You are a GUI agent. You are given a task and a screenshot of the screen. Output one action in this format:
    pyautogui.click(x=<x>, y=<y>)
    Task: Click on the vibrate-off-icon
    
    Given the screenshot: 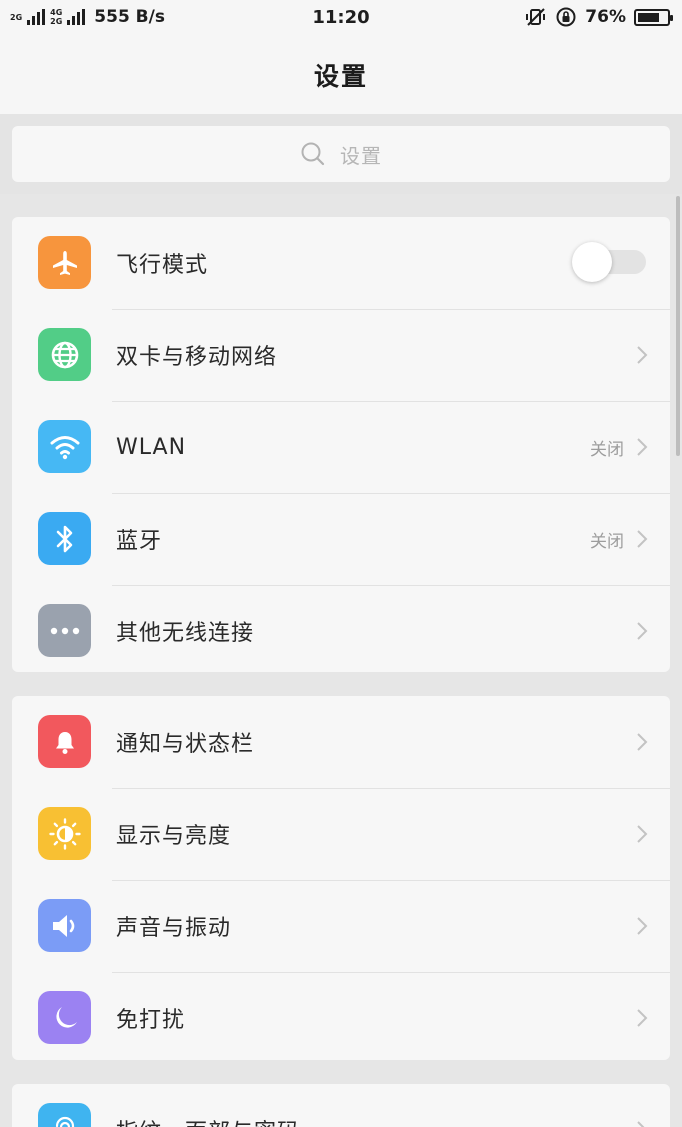 What is the action you would take?
    pyautogui.click(x=536, y=17)
    